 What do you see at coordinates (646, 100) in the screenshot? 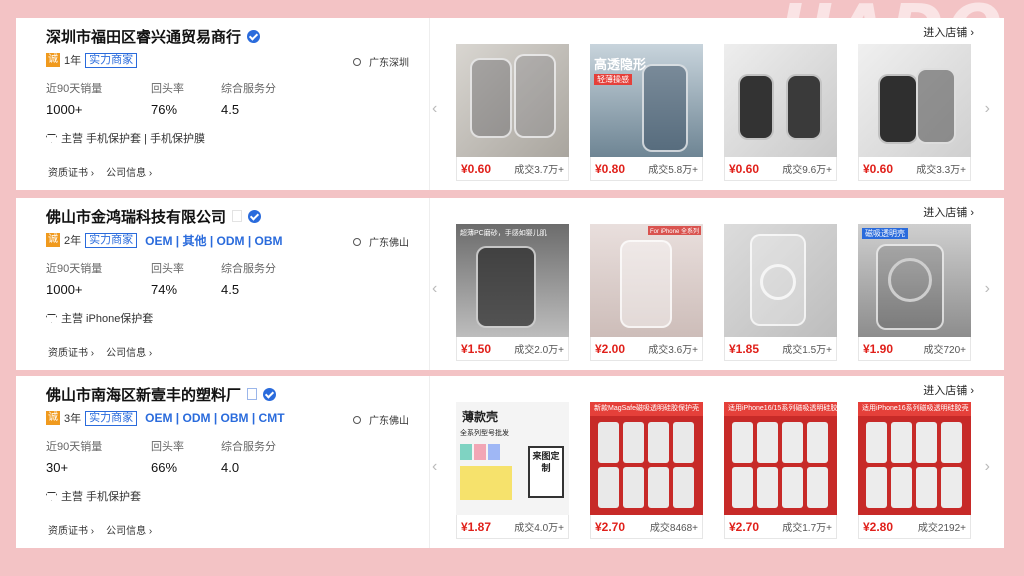
I see `product-image: 高透隐形 轻薄操感` at bounding box center [646, 100].